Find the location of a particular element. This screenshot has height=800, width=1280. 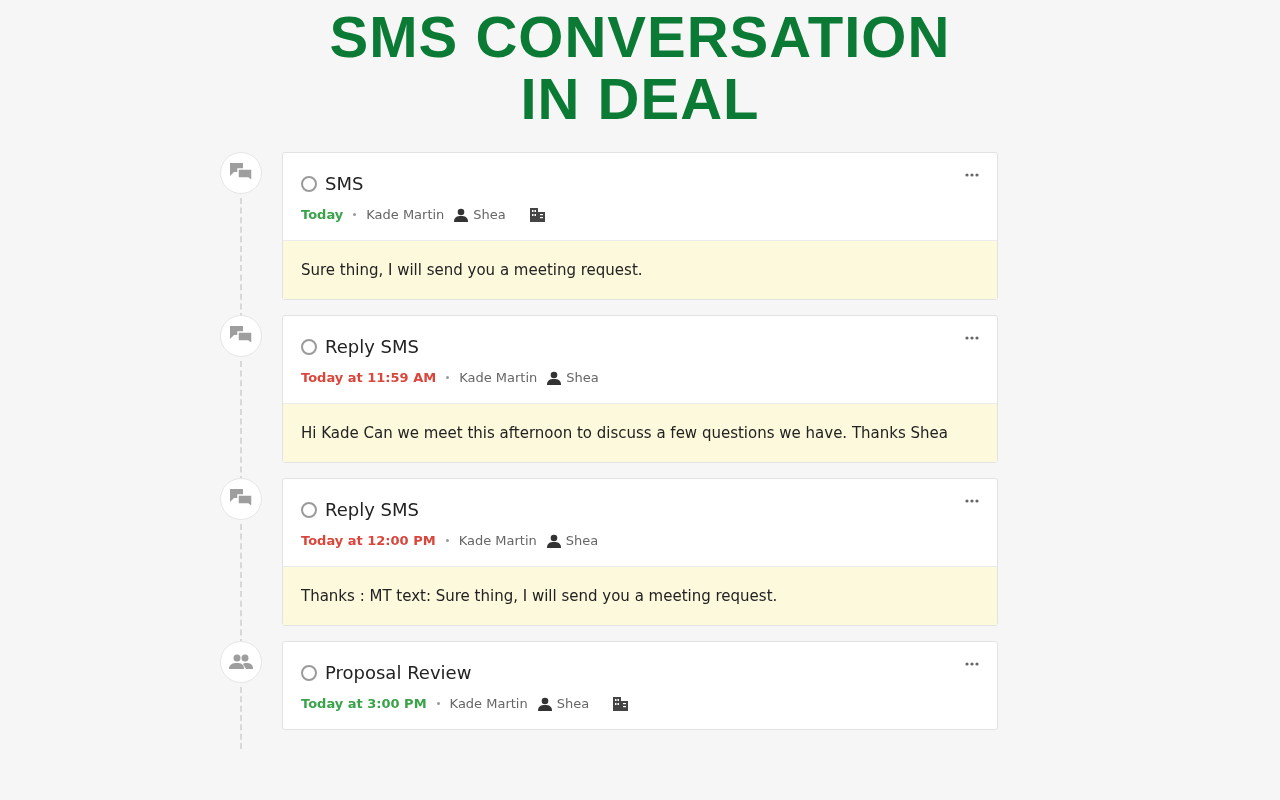

activity-title: SMS is located at coordinates (344, 183).